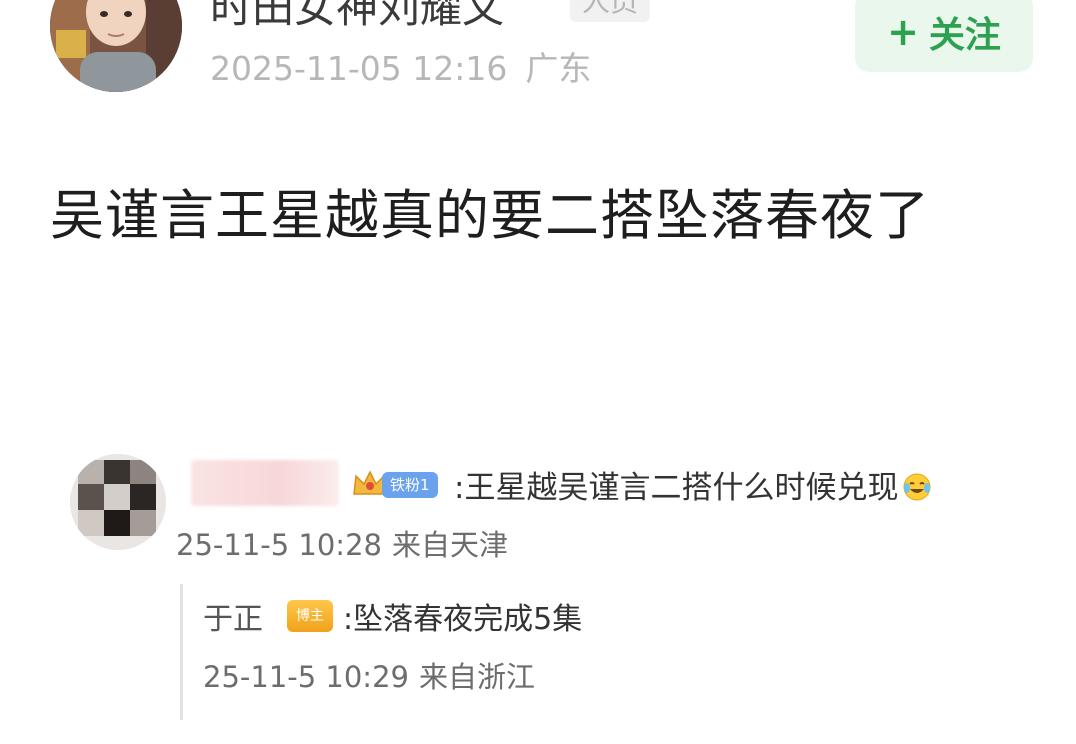 This screenshot has width=1076, height=744. Describe the element at coordinates (410, 485) in the screenshot. I see `fan-level-badge: 铁粉1` at that location.